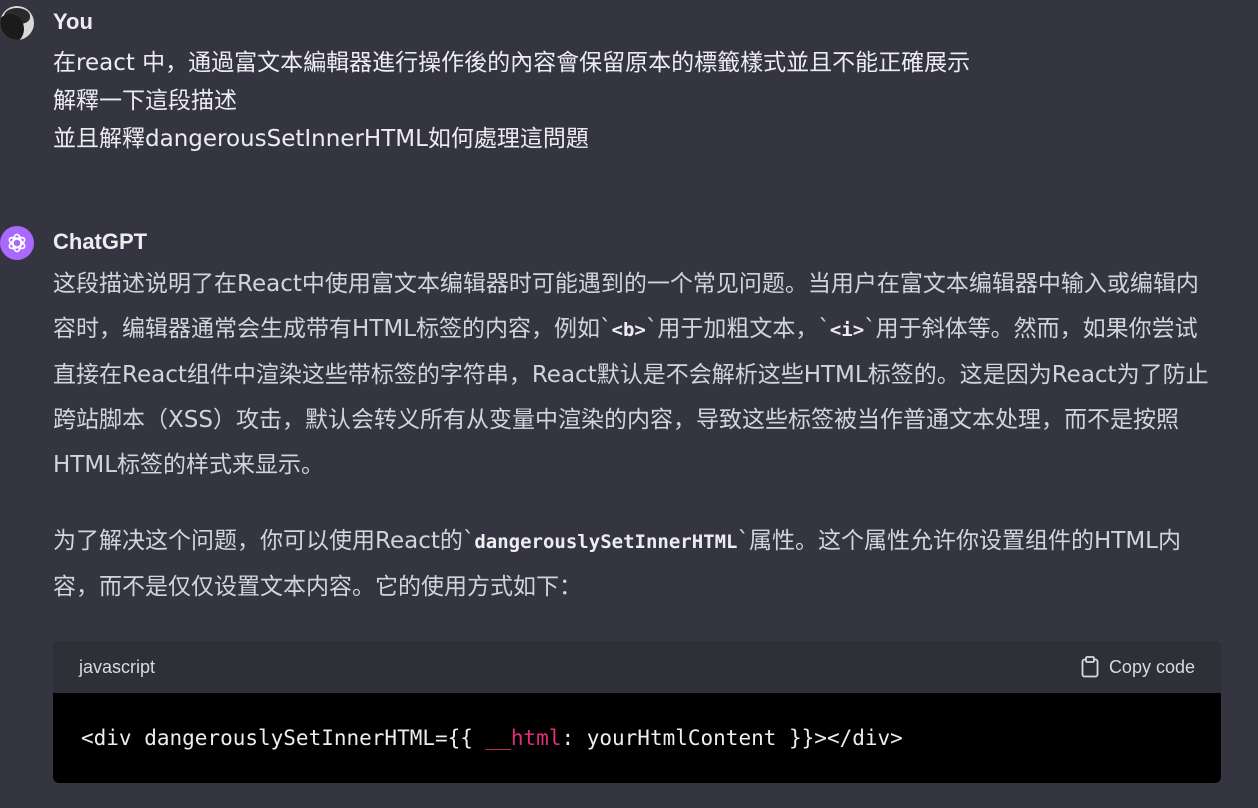 This screenshot has height=808, width=1258. What do you see at coordinates (145, 101) in the screenshot?
I see `user-message-line: 解釋一下這段描述` at bounding box center [145, 101].